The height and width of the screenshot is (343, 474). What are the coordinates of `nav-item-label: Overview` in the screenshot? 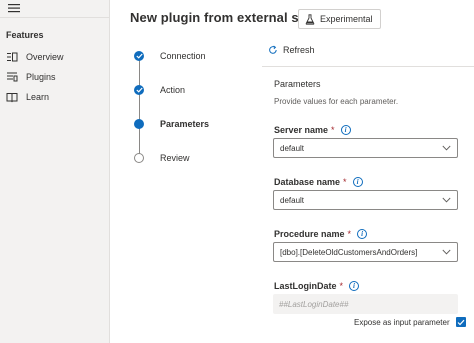 It's located at (45, 57).